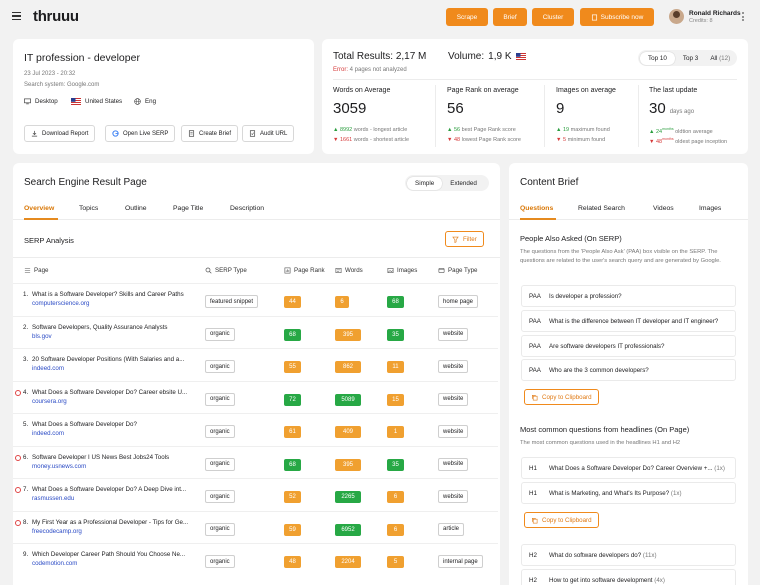 This screenshot has width=760, height=585. What do you see at coordinates (466, 56) in the screenshot?
I see `volume-label: Volume:` at bounding box center [466, 56].